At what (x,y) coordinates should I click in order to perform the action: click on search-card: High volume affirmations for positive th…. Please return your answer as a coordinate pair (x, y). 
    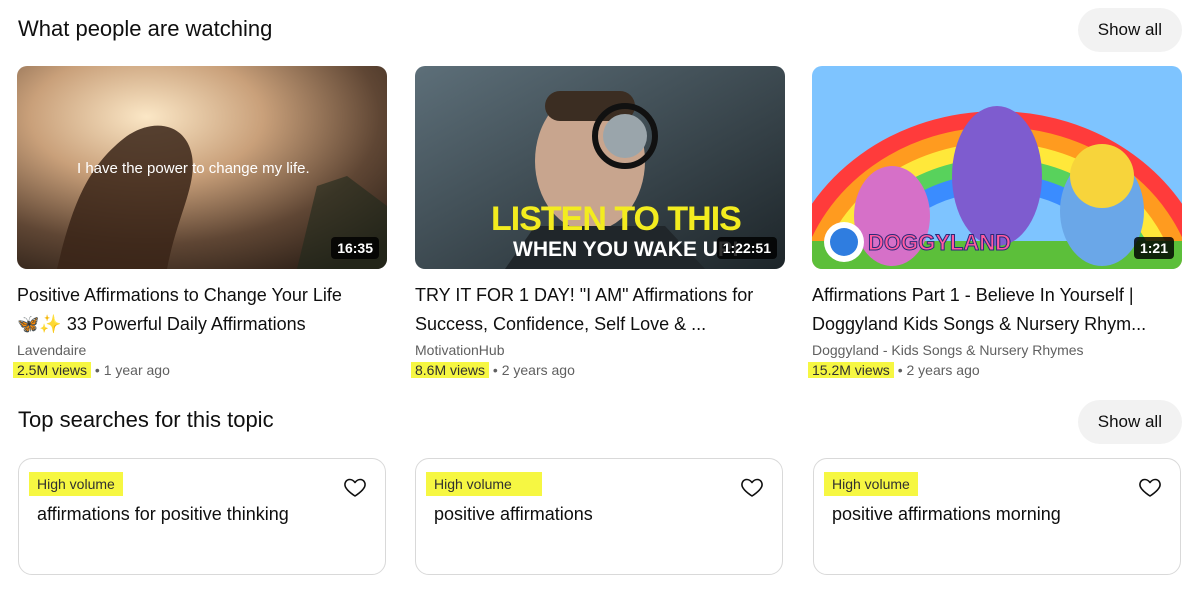
    Looking at the image, I should click on (202, 516).